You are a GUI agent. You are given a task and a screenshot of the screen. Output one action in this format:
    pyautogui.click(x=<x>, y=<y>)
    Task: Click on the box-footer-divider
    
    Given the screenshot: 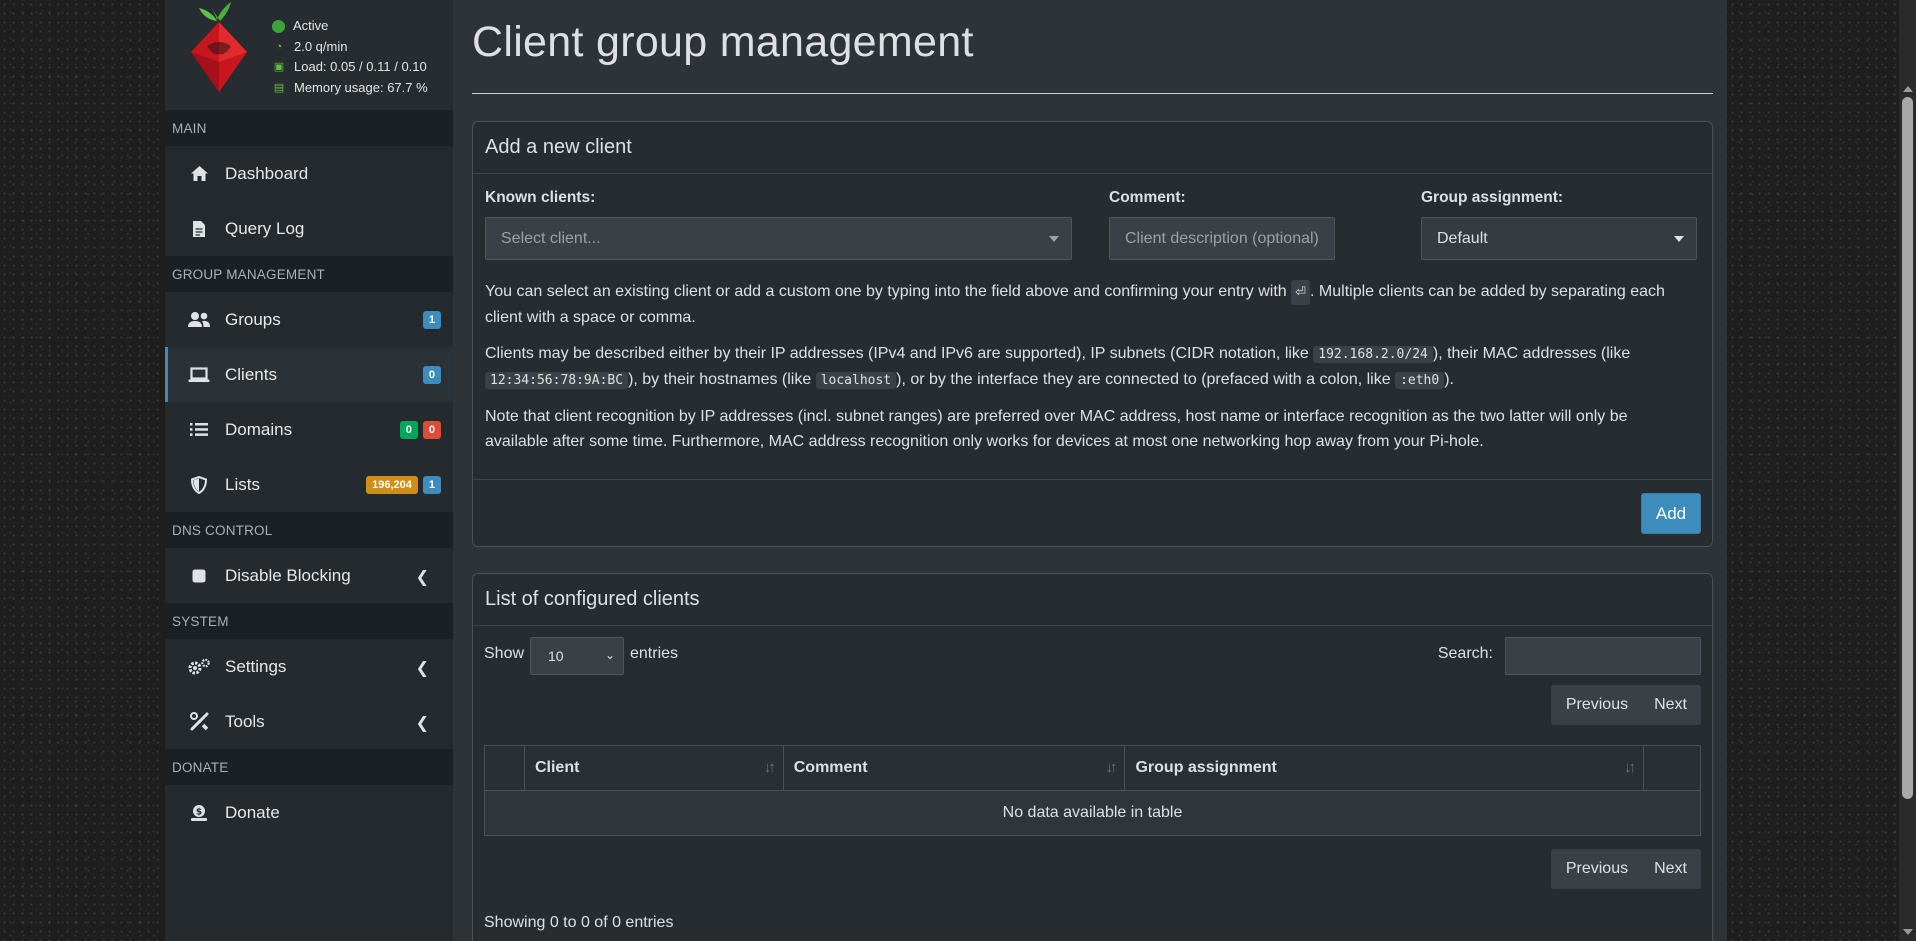 What is the action you would take?
    pyautogui.click(x=1092, y=479)
    